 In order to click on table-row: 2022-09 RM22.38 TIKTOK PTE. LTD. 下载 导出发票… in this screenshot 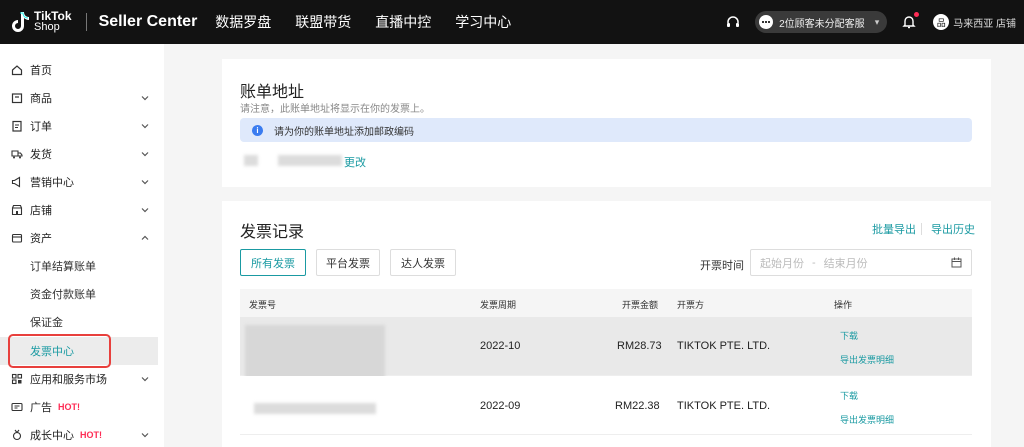, I will do `click(606, 405)`.